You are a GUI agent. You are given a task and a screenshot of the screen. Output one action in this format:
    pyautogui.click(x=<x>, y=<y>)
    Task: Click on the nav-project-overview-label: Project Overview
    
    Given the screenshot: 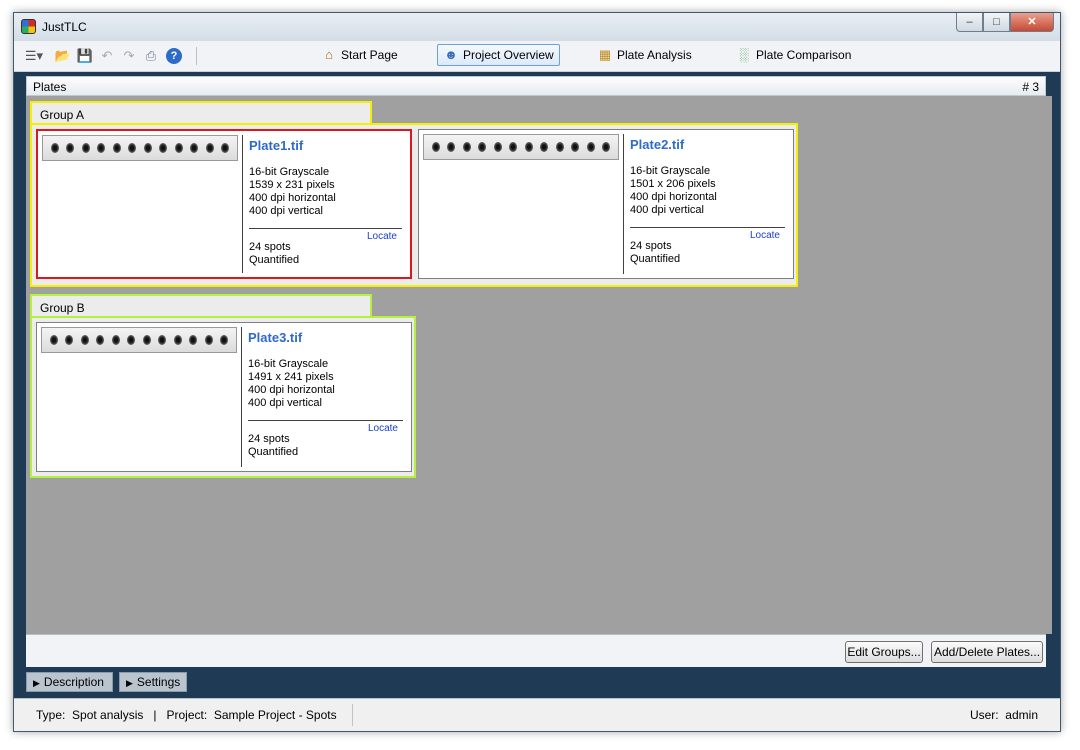 What is the action you would take?
    pyautogui.click(x=508, y=55)
    